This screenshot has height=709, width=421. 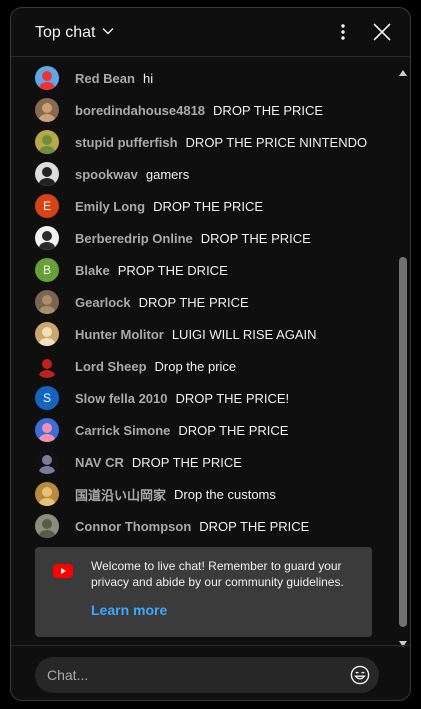 I want to click on avatar: S, so click(x=47, y=398).